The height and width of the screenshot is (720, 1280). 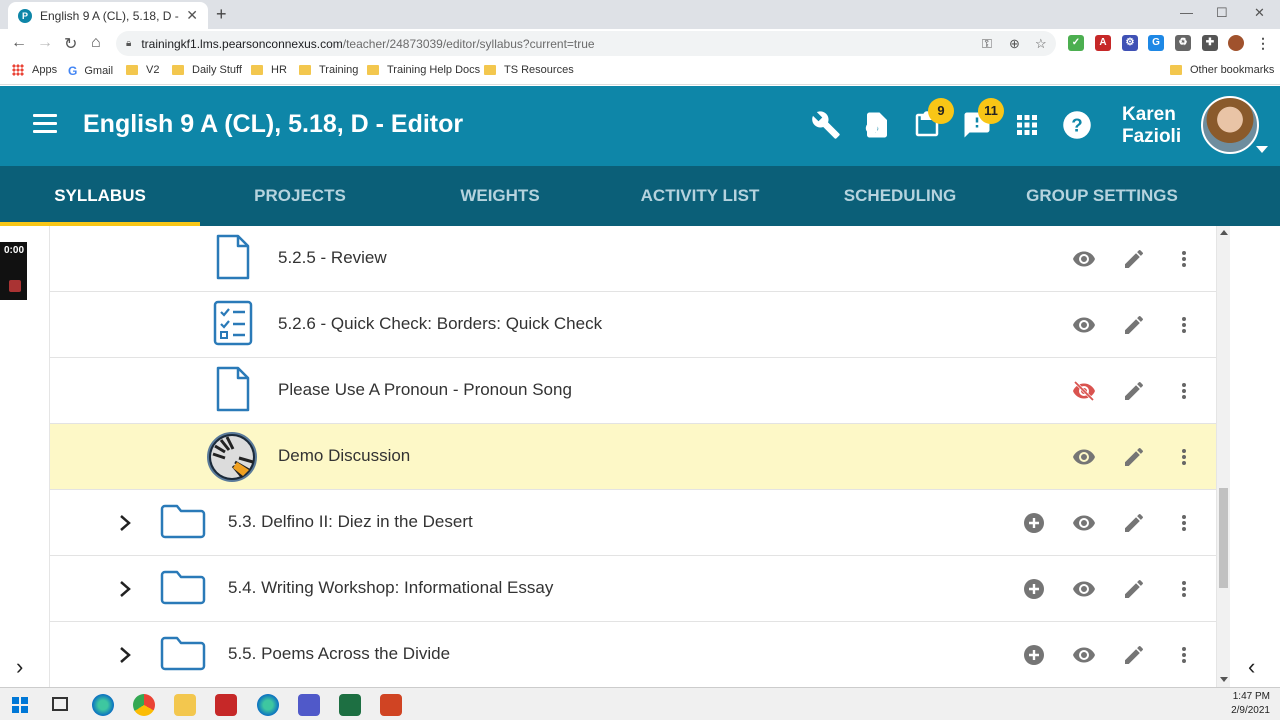 I want to click on wrench-icon, so click(x=826, y=125).